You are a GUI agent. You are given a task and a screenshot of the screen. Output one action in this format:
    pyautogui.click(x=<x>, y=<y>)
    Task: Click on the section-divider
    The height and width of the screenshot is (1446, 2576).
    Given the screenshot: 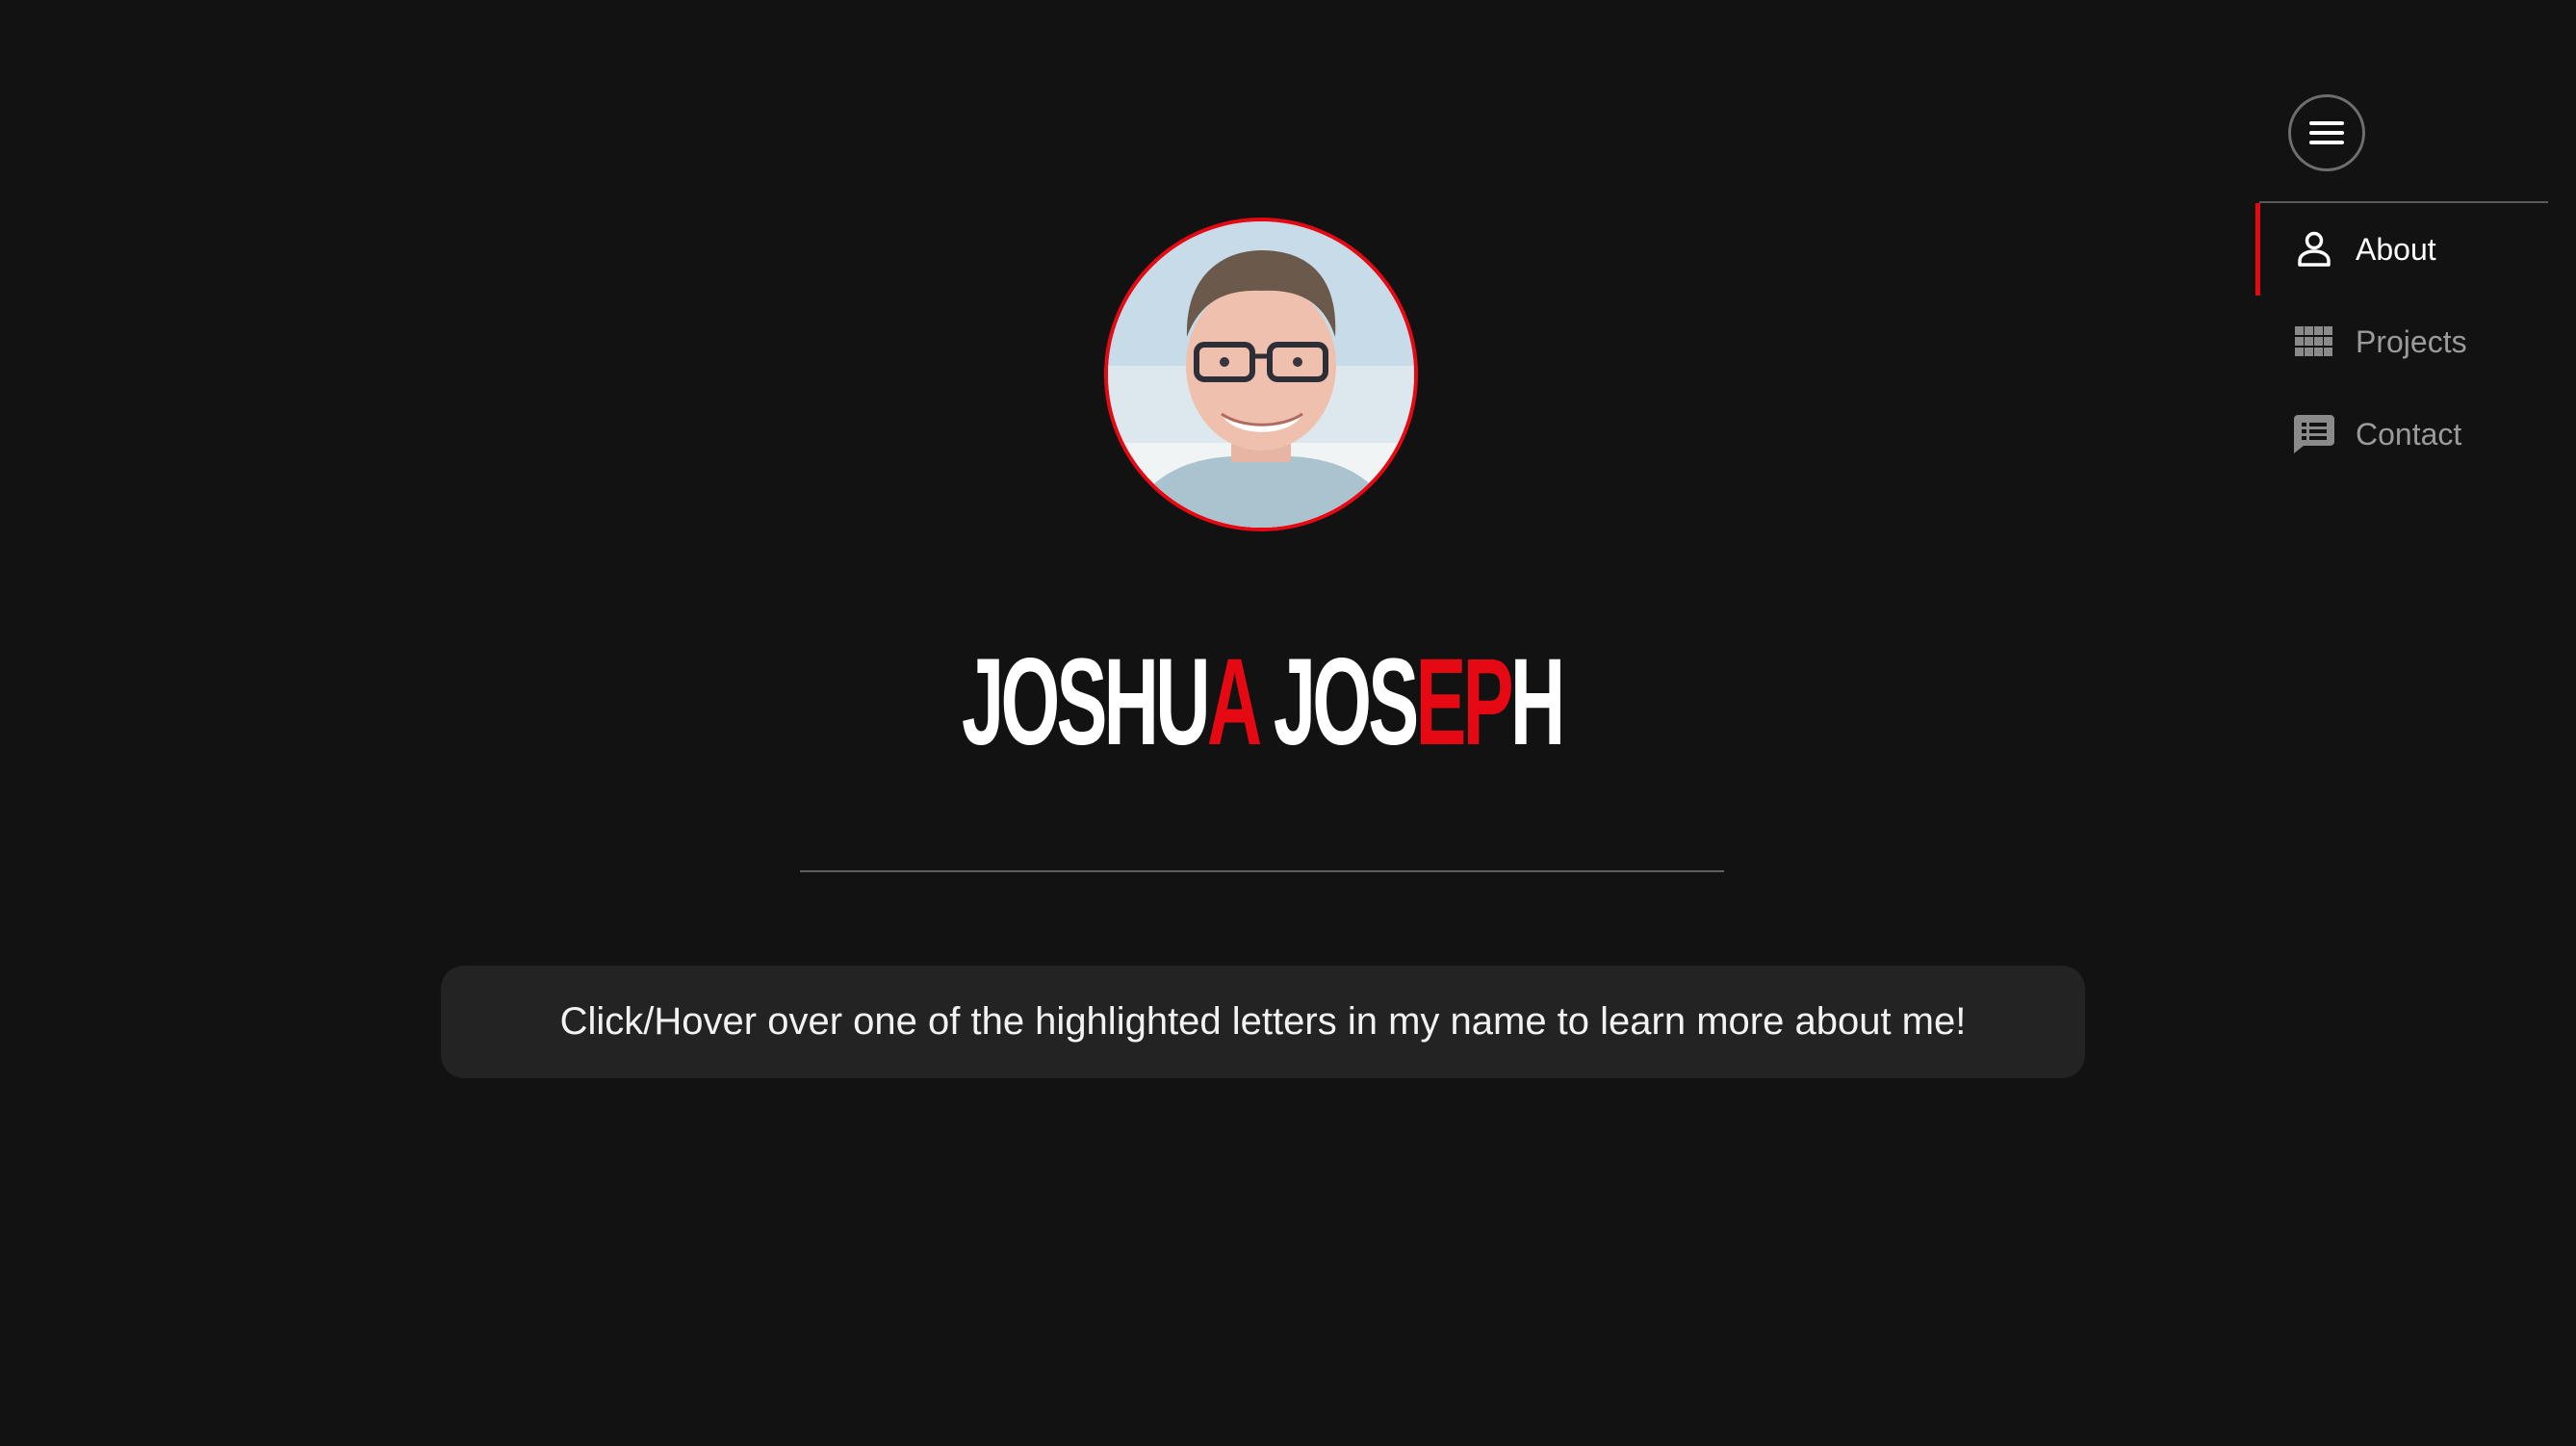 What is the action you would take?
    pyautogui.click(x=1262, y=871)
    